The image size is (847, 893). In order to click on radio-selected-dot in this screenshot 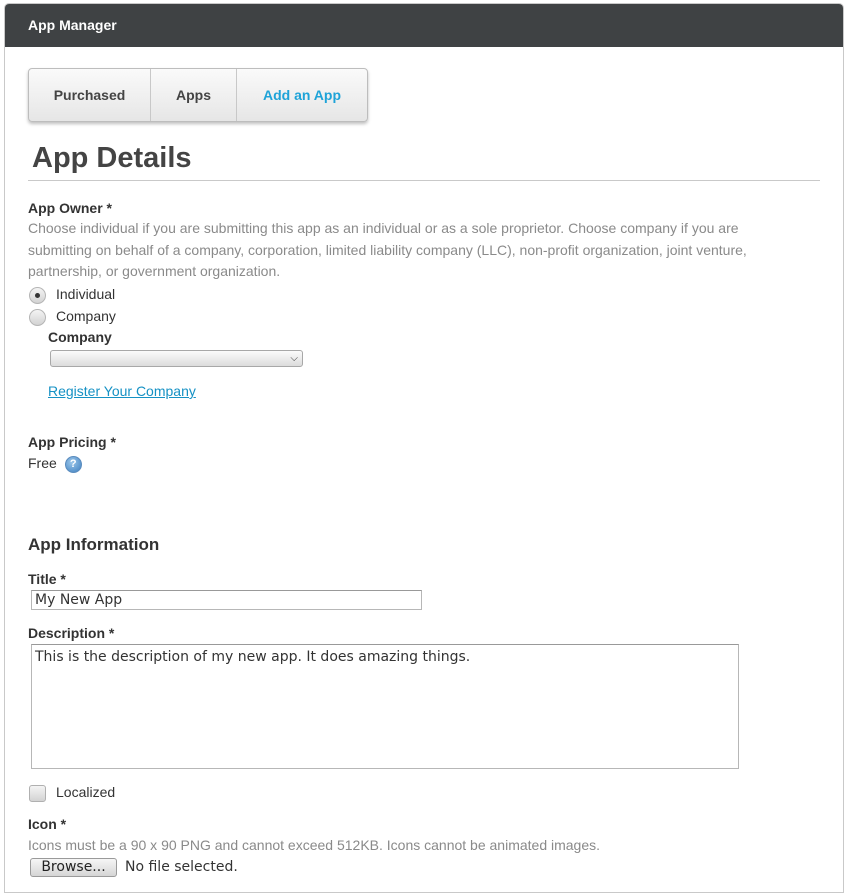, I will do `click(37, 295)`.